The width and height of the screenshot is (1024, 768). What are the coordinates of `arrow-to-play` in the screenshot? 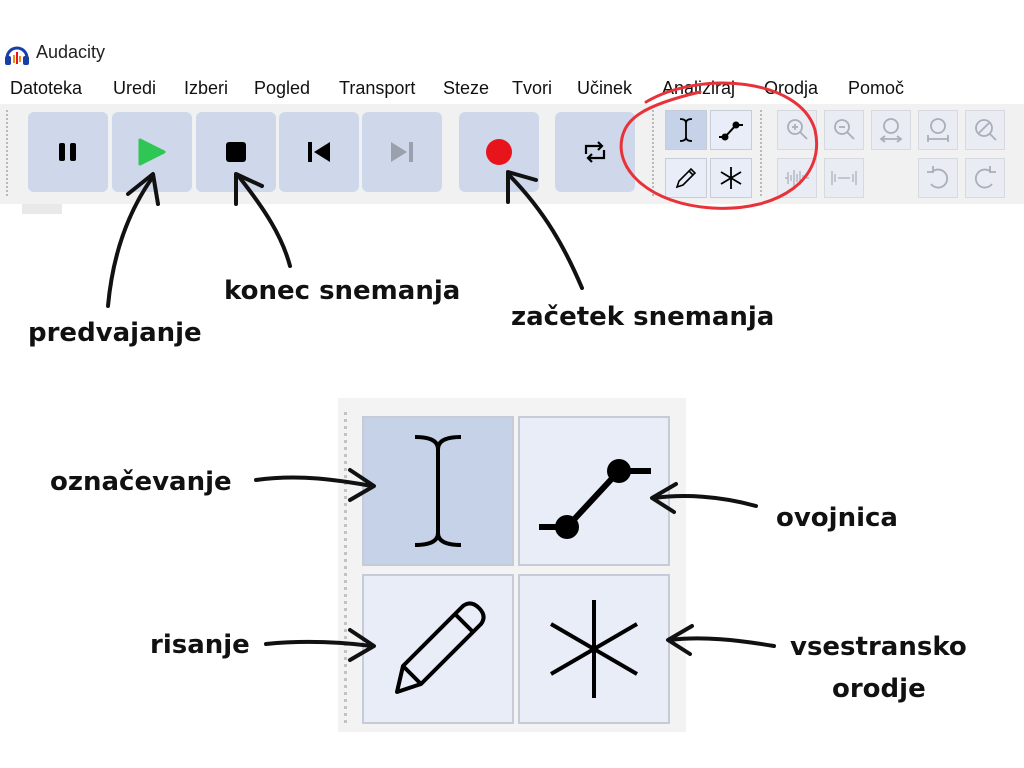 It's located at (130, 242).